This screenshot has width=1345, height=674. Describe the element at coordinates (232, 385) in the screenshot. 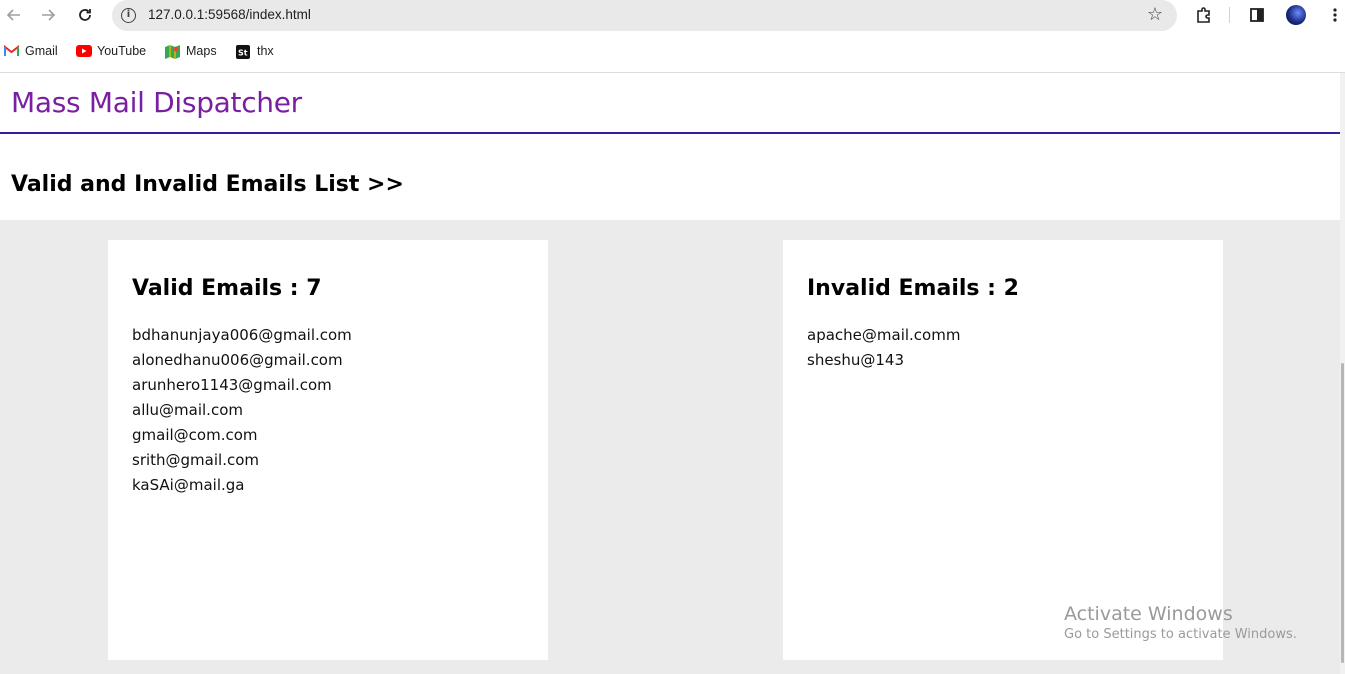

I see `list-item: arunhero1143@gmail.com` at that location.